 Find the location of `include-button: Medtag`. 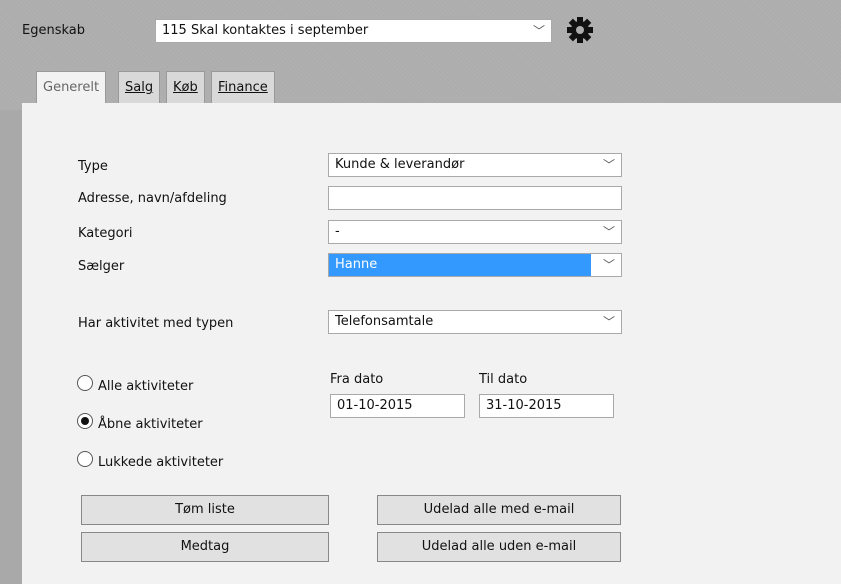

include-button: Medtag is located at coordinates (205, 547).